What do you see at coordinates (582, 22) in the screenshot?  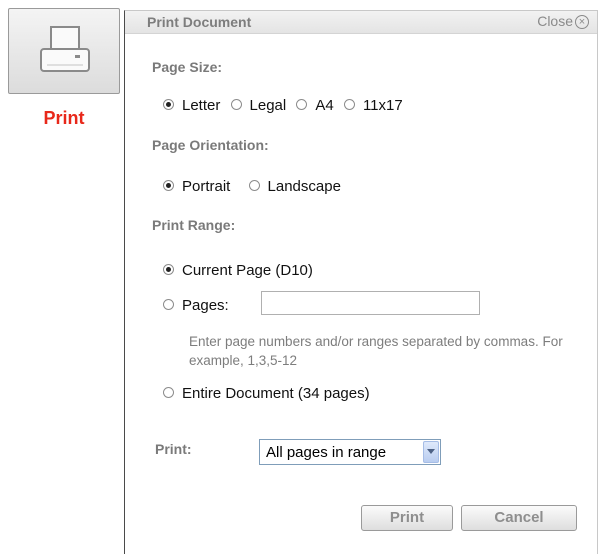 I see `close-icon: ×` at bounding box center [582, 22].